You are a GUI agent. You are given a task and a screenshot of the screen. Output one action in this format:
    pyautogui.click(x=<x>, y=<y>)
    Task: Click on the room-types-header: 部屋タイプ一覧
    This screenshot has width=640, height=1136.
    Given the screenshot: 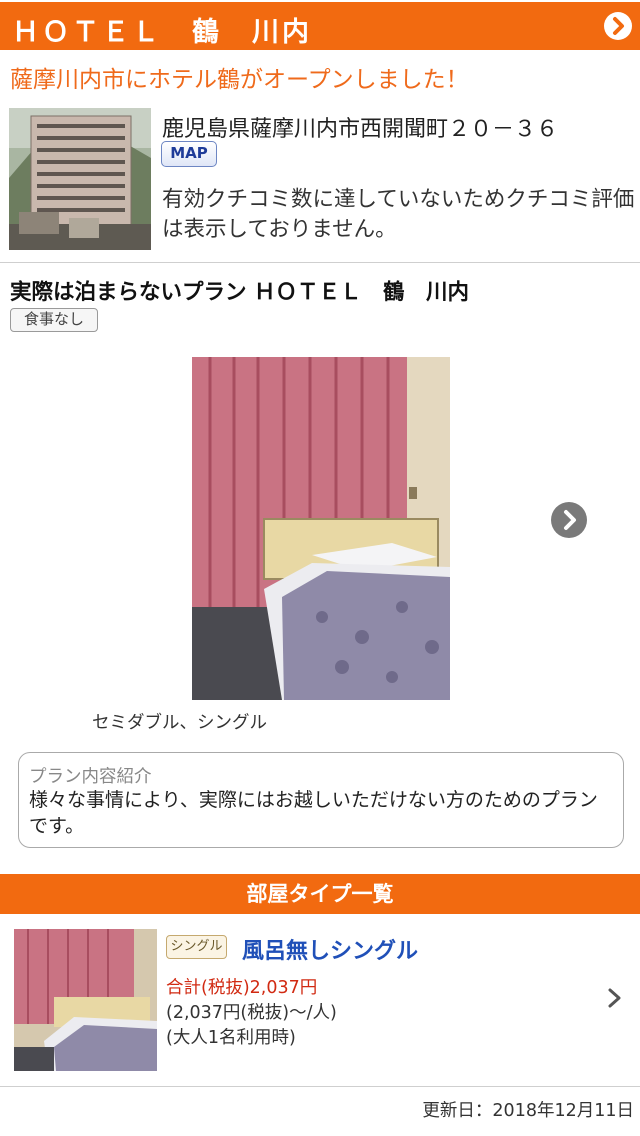 What is the action you would take?
    pyautogui.click(x=320, y=894)
    